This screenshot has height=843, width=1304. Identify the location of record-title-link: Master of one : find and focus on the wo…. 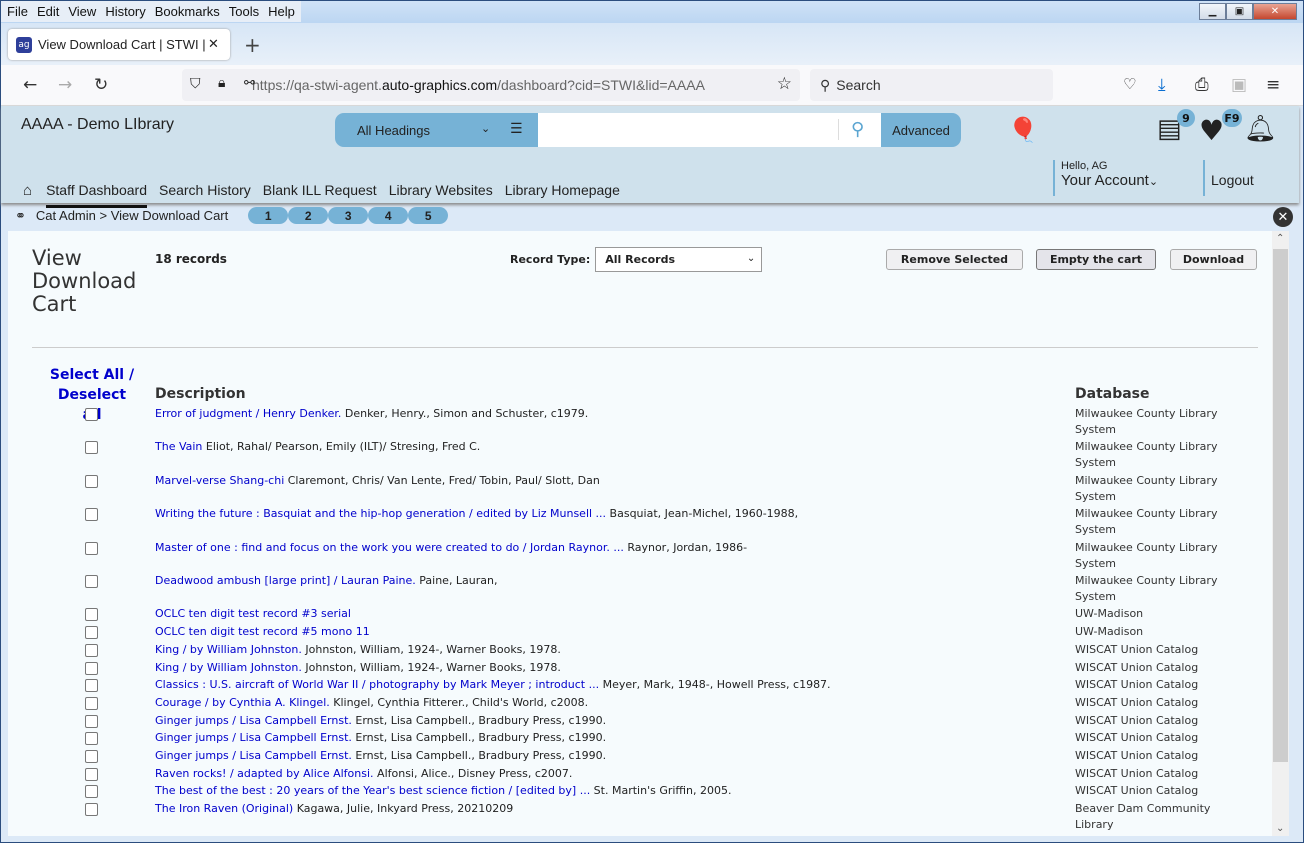
(389, 547).